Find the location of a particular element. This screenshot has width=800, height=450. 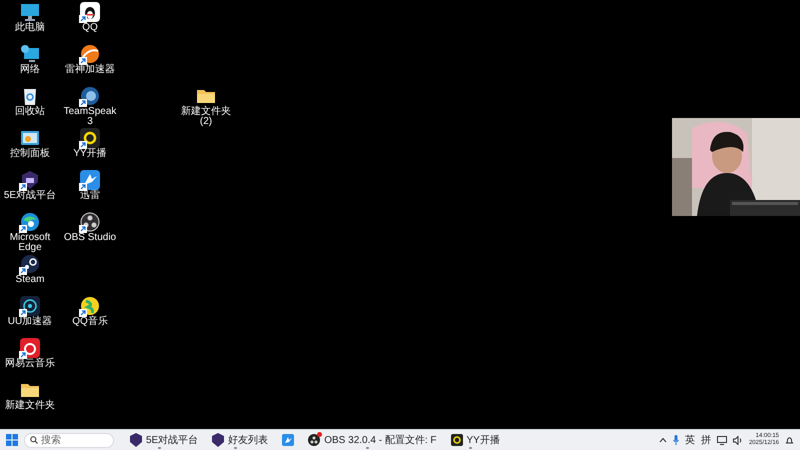

icon-label: QQ音乐 is located at coordinates (90, 322).